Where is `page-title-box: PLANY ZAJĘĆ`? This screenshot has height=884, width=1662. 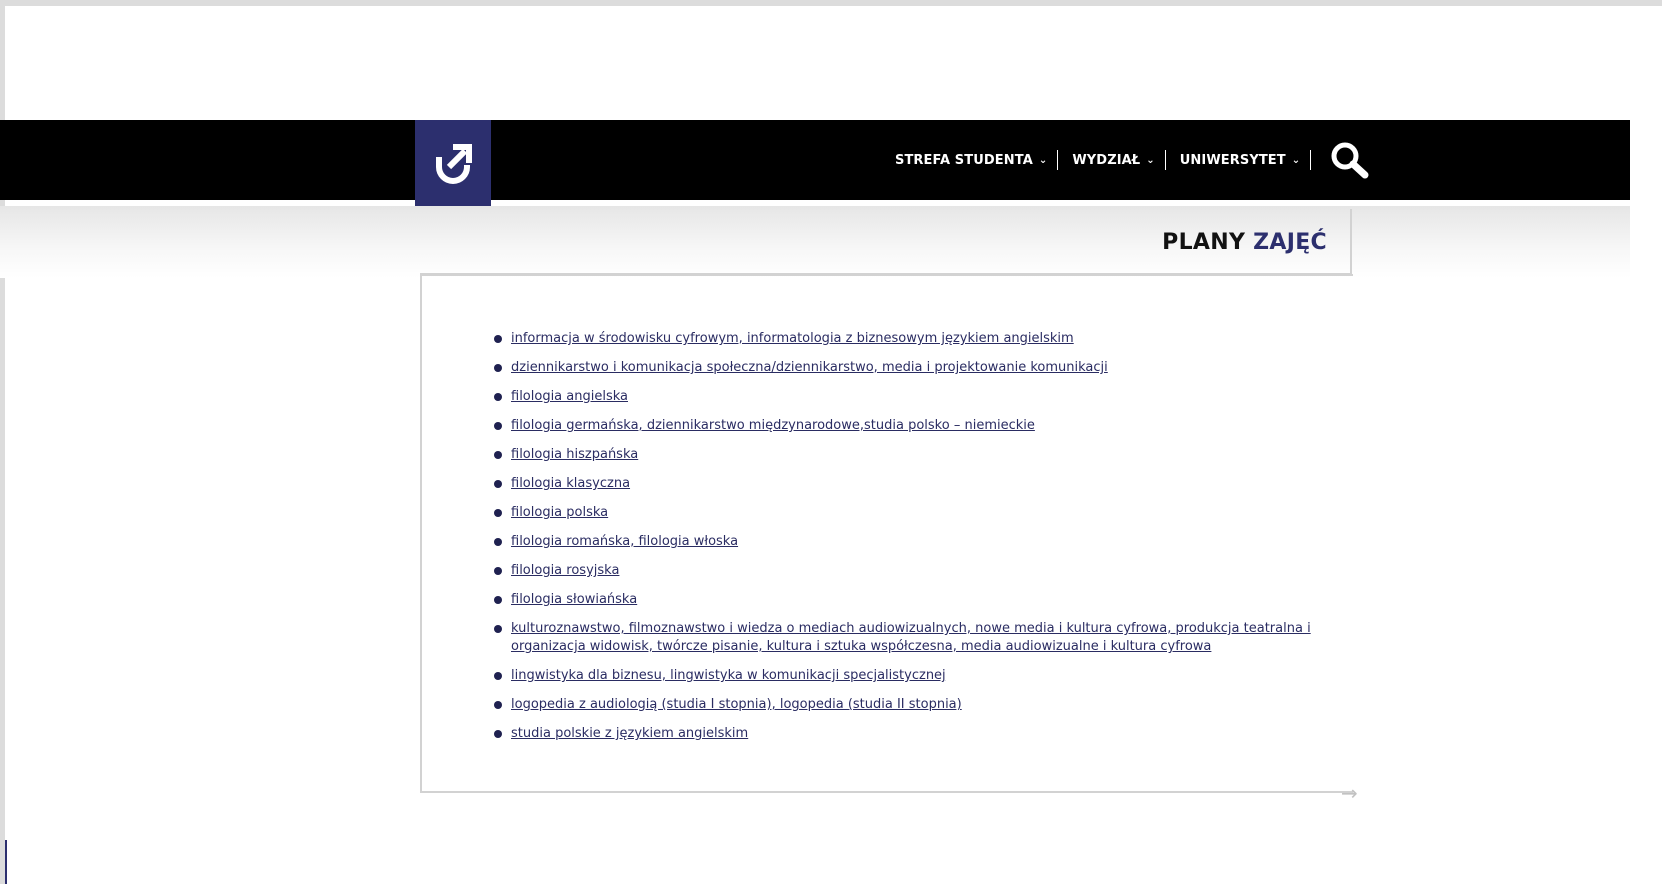 page-title-box: PLANY ZAJĘĆ is located at coordinates (886, 242).